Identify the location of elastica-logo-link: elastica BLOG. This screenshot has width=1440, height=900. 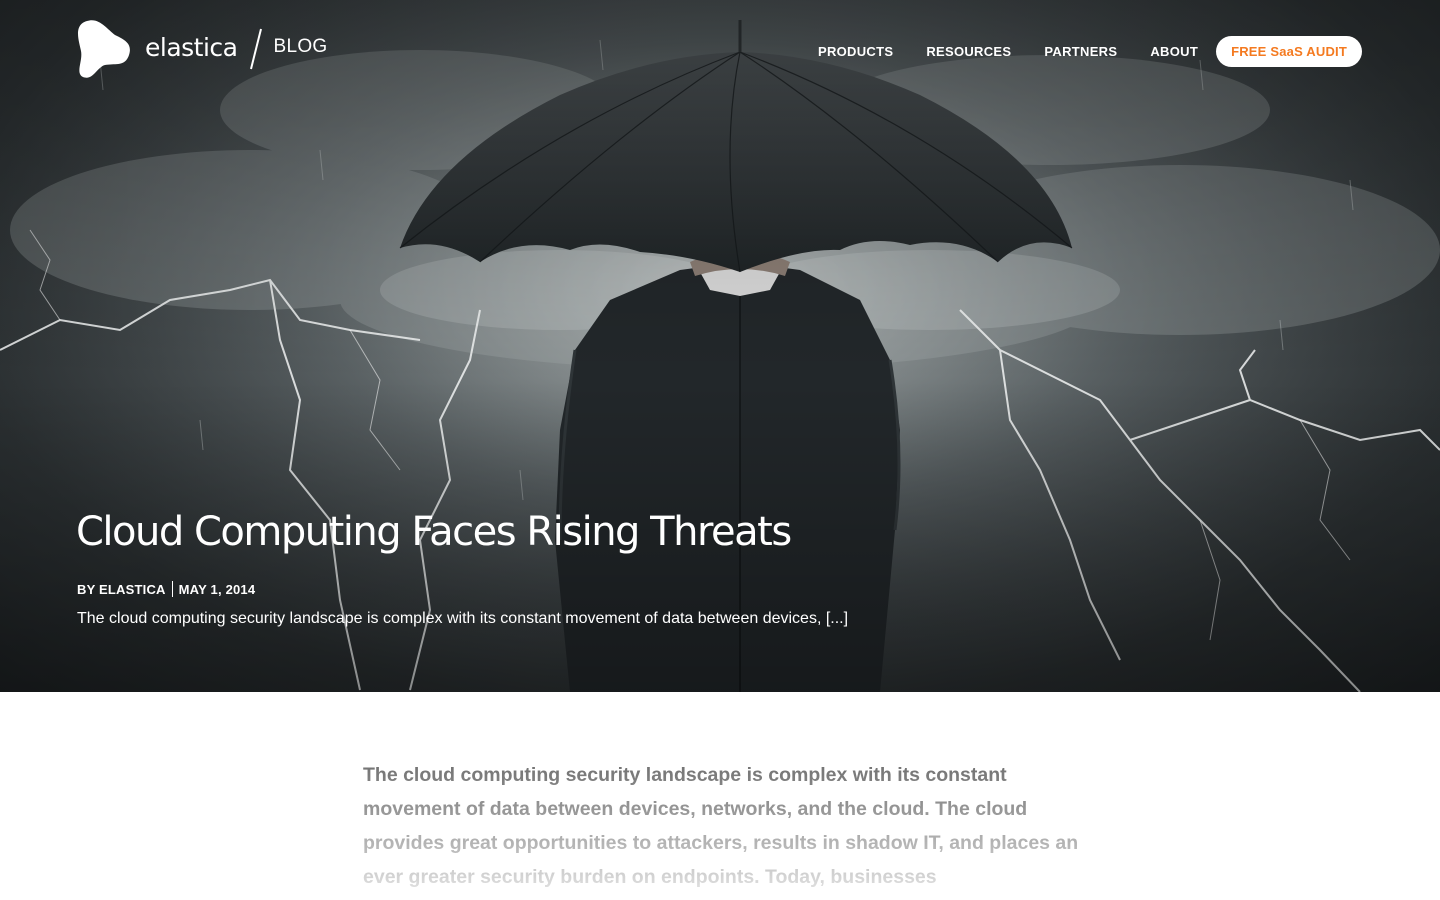
(202, 49).